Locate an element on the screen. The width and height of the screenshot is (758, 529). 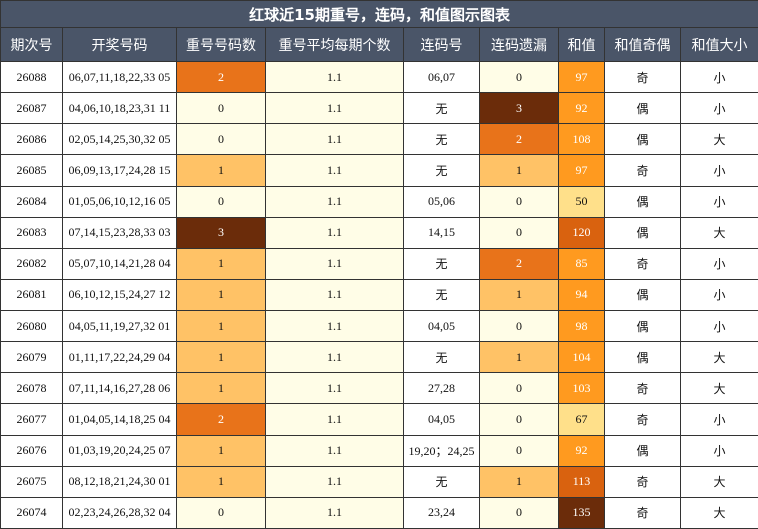
table-row: 26085 06,09,13,17,24,28 15 1 1.1 无 1 97 奇小 is located at coordinates (379, 170).